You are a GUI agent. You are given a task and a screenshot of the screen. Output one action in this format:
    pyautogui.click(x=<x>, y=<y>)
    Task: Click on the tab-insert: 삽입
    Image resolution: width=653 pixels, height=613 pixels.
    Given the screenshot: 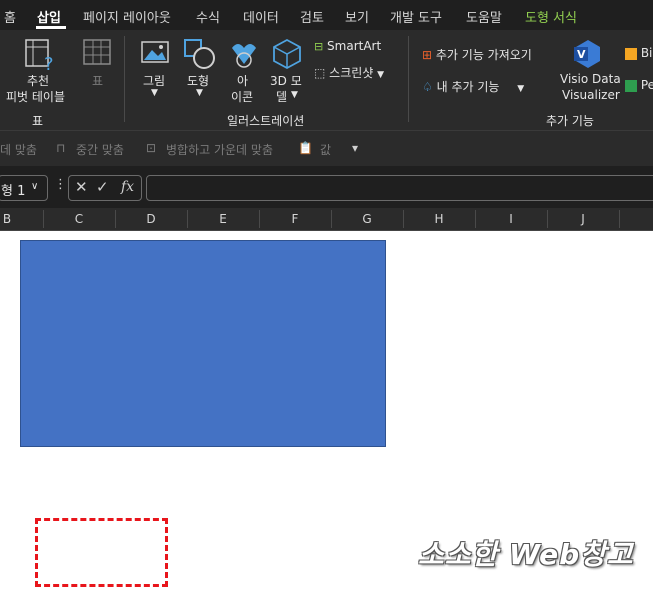 What is the action you would take?
    pyautogui.click(x=49, y=16)
    